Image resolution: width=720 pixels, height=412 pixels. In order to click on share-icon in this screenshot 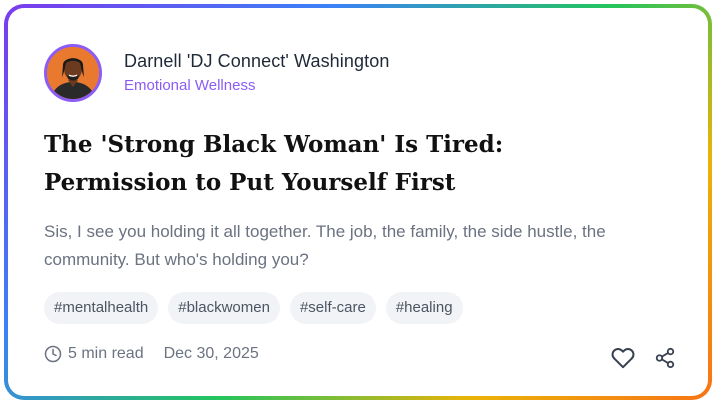, I will do `click(665, 358)`.